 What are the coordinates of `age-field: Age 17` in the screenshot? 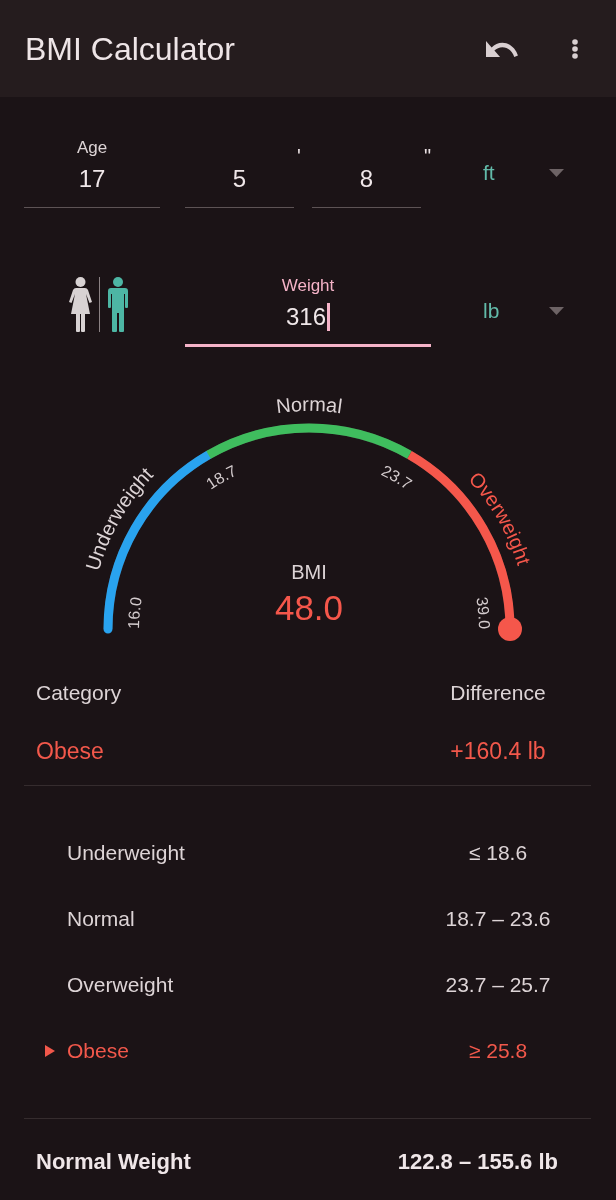 It's located at (92, 173).